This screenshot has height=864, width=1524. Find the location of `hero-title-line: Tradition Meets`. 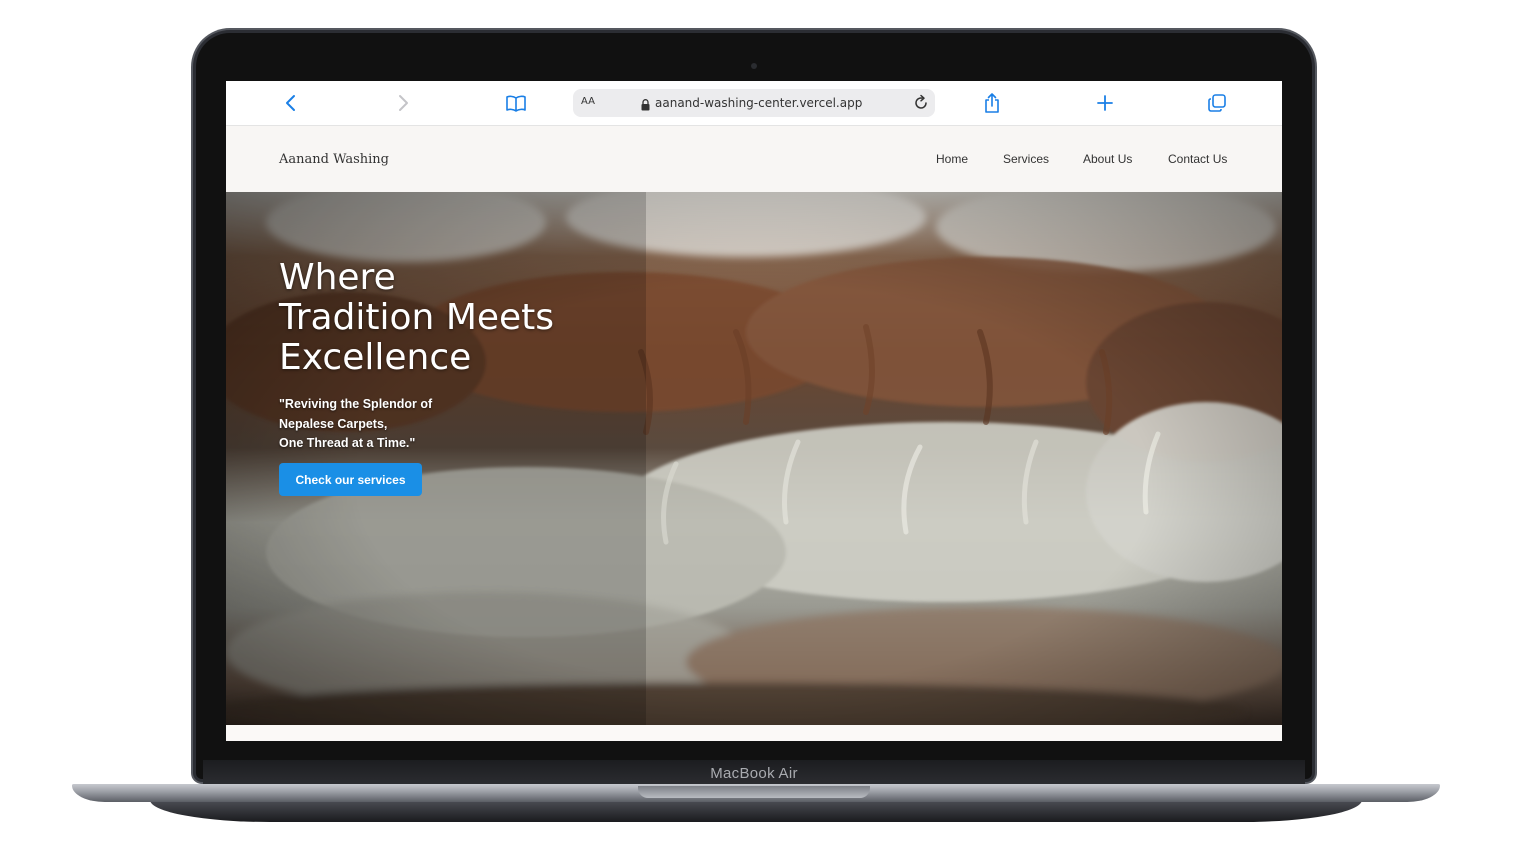

hero-title-line: Tradition Meets is located at coordinates (417, 317).